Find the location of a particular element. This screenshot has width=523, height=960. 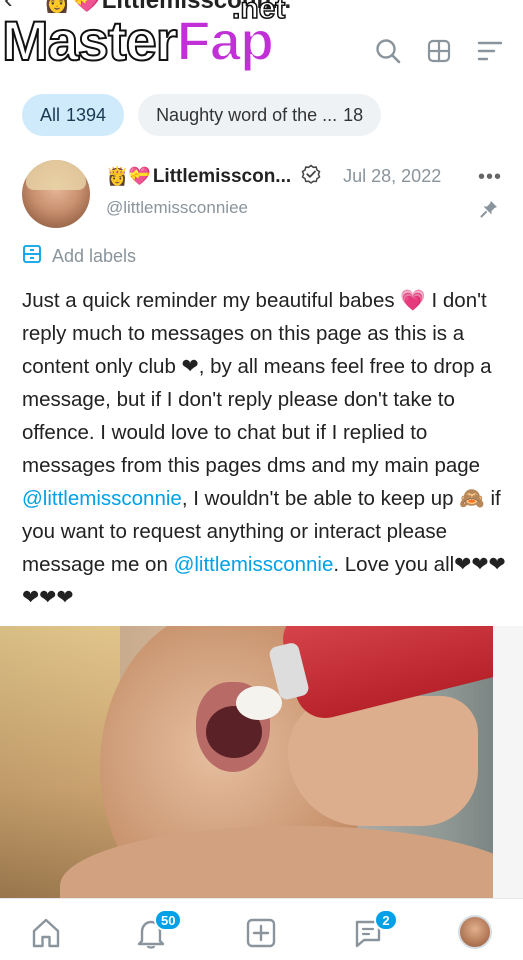

display-name-emoji: 👸💝 is located at coordinates (128, 176).